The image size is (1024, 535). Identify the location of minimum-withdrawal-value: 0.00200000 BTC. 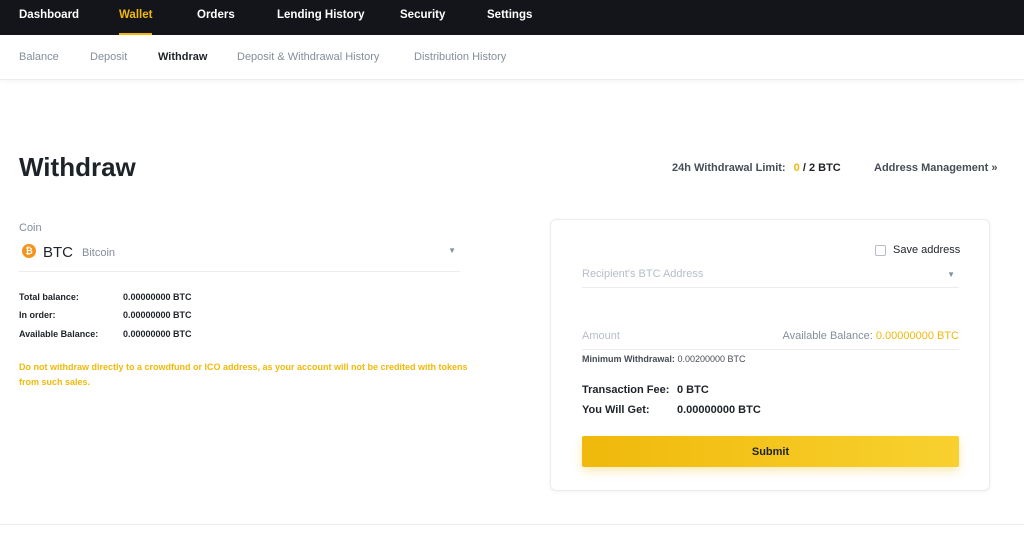
(711, 359).